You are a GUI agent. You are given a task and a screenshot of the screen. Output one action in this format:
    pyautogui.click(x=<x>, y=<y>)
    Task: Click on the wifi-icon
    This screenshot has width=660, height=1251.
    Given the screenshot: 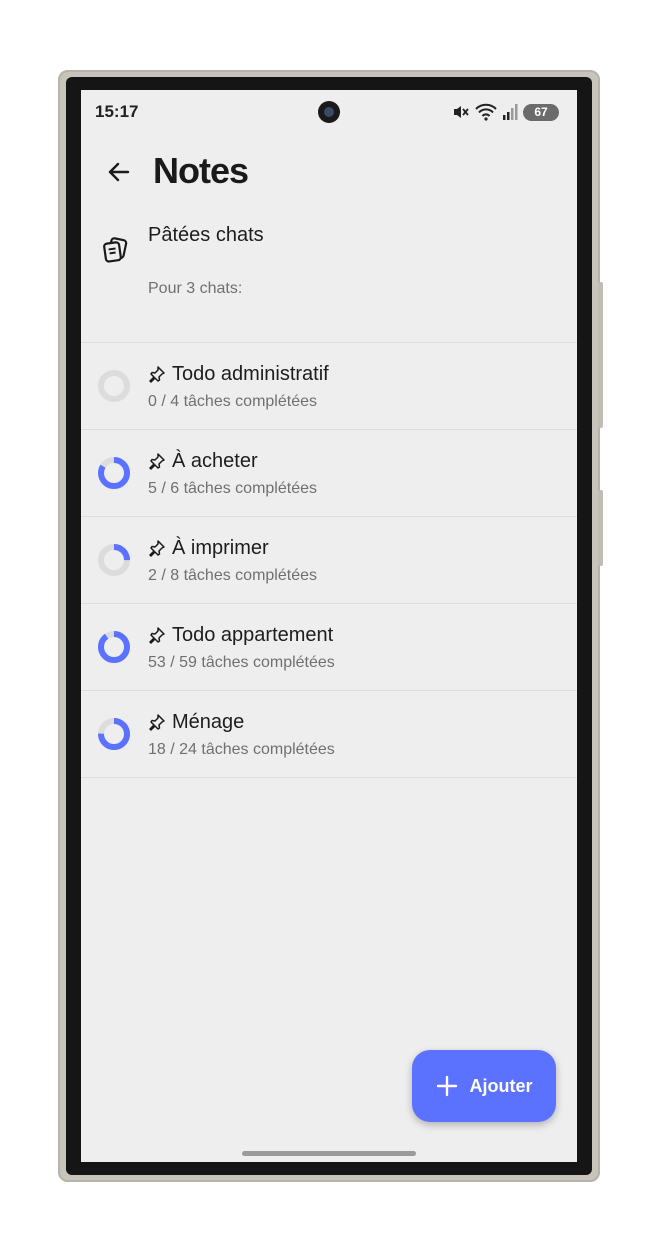 What is the action you would take?
    pyautogui.click(x=486, y=112)
    